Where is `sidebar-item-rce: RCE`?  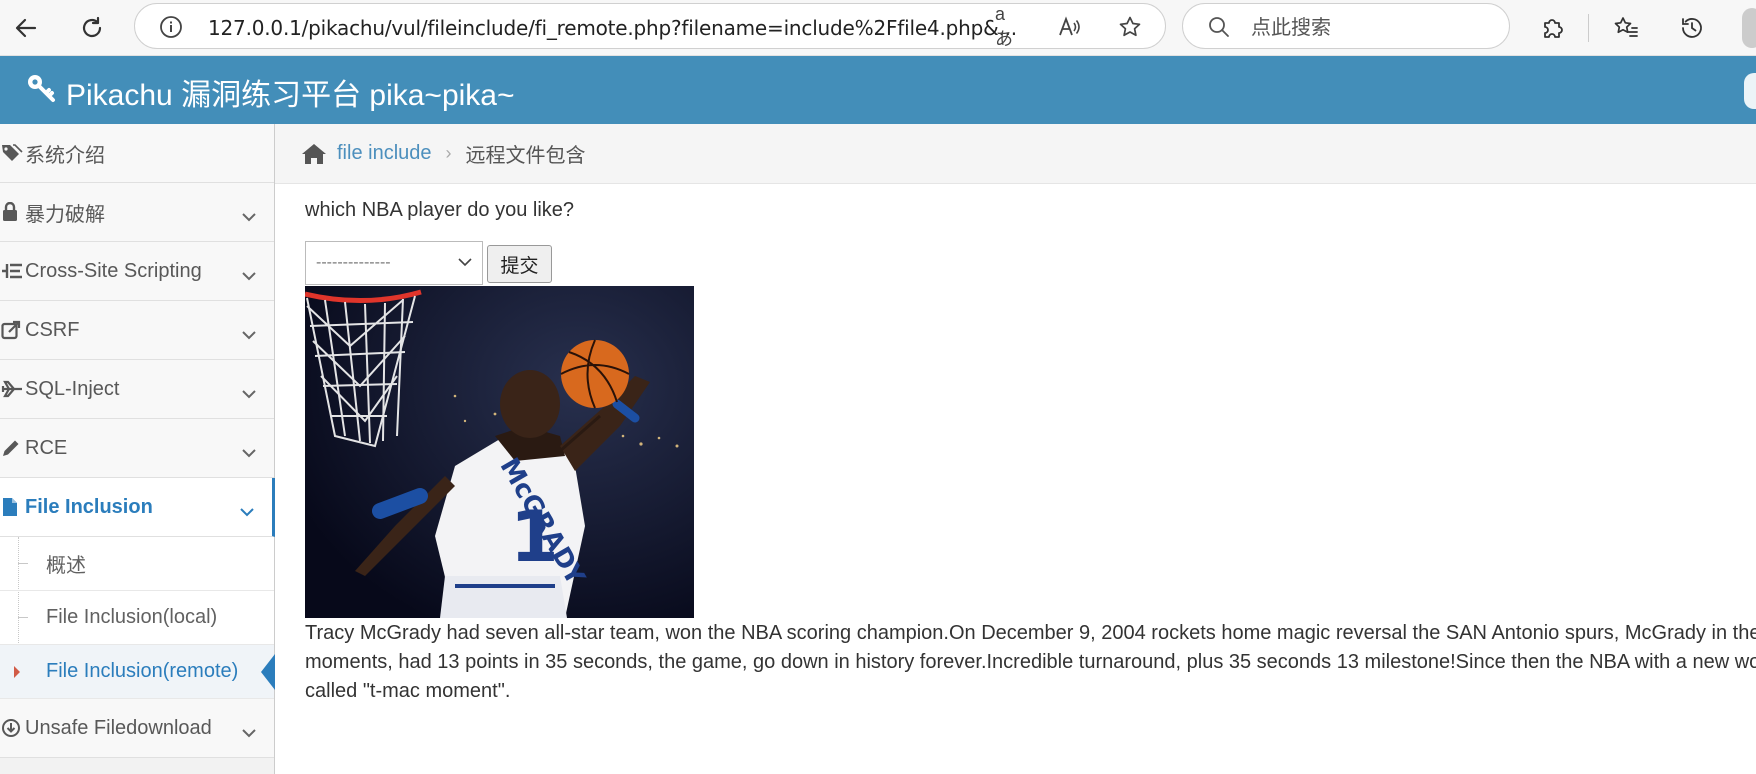
sidebar-item-rce: RCE is located at coordinates (137, 448).